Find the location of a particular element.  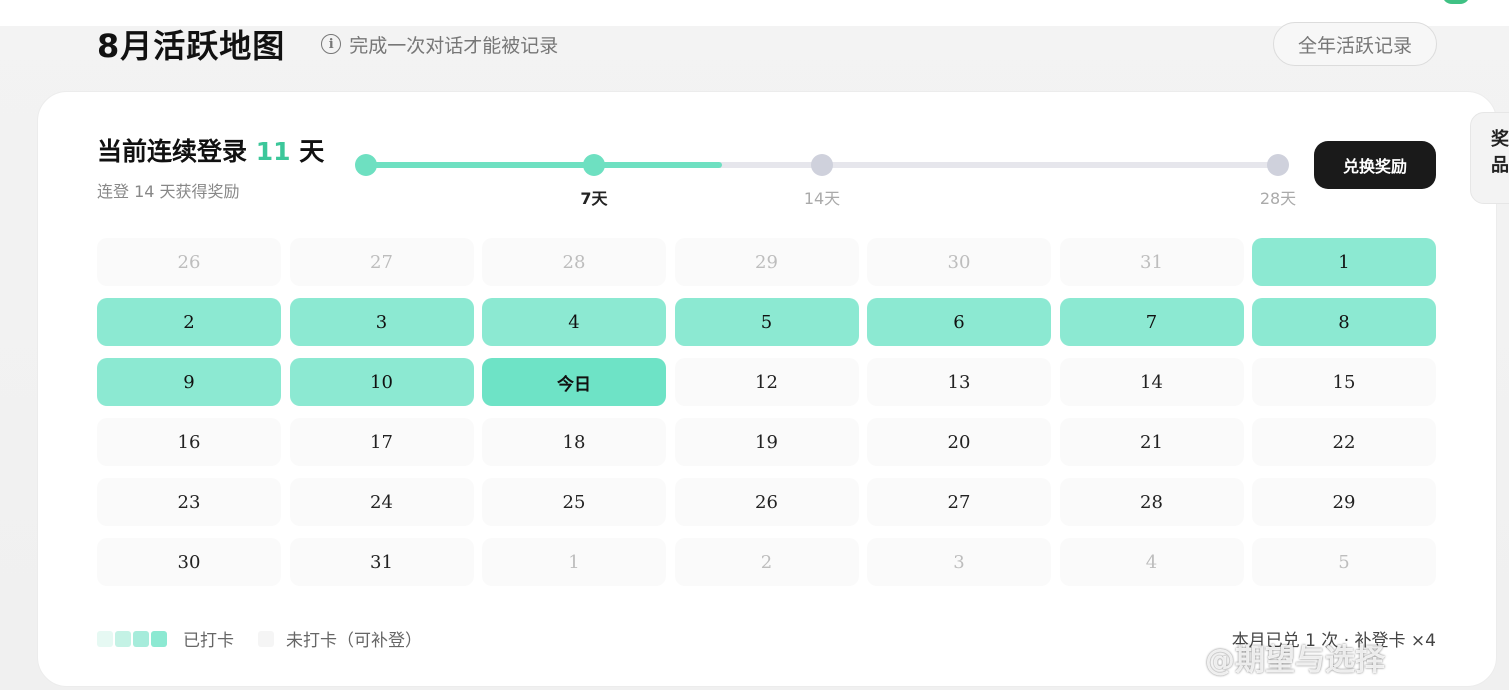

calendar-day: 23 is located at coordinates (189, 502).